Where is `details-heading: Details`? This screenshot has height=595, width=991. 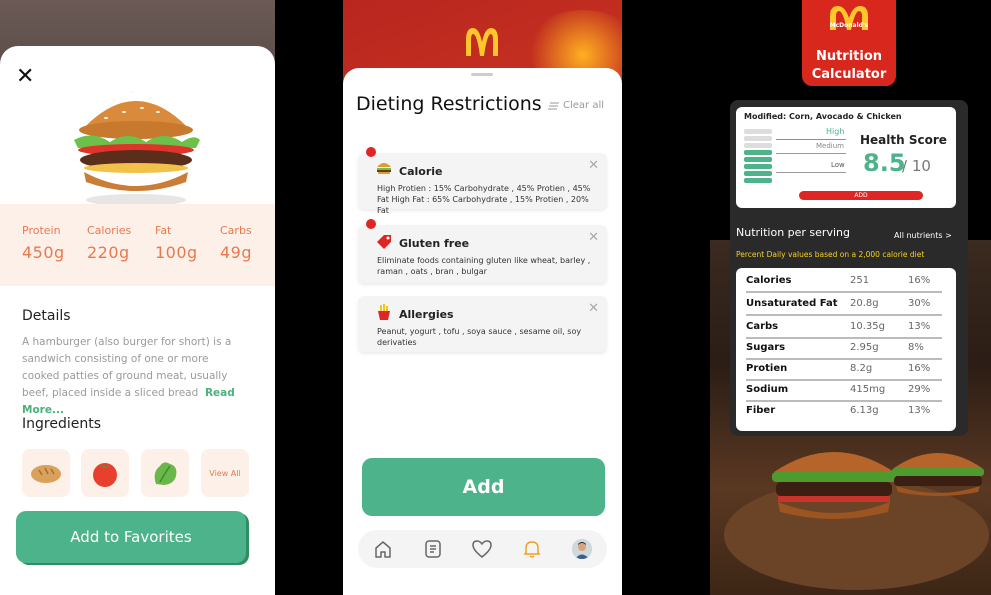 details-heading: Details is located at coordinates (46, 316).